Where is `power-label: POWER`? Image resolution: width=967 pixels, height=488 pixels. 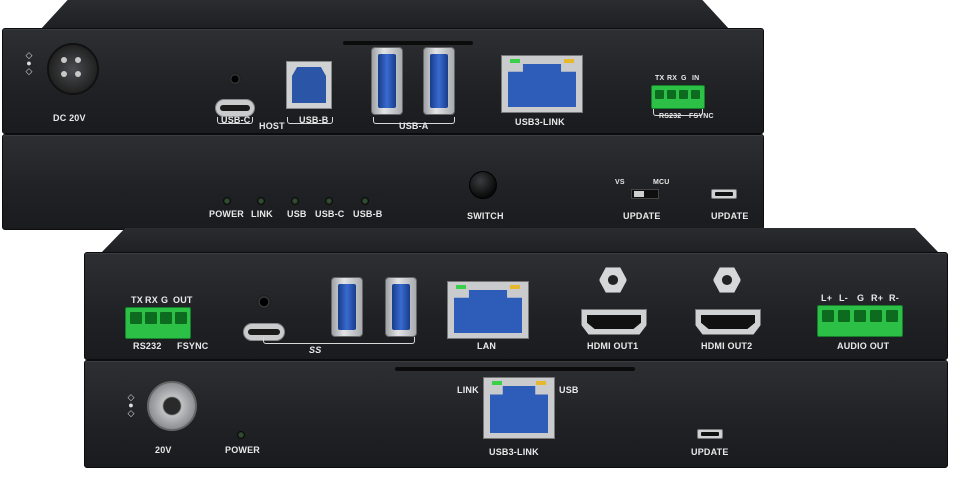
power-label: POWER is located at coordinates (243, 450).